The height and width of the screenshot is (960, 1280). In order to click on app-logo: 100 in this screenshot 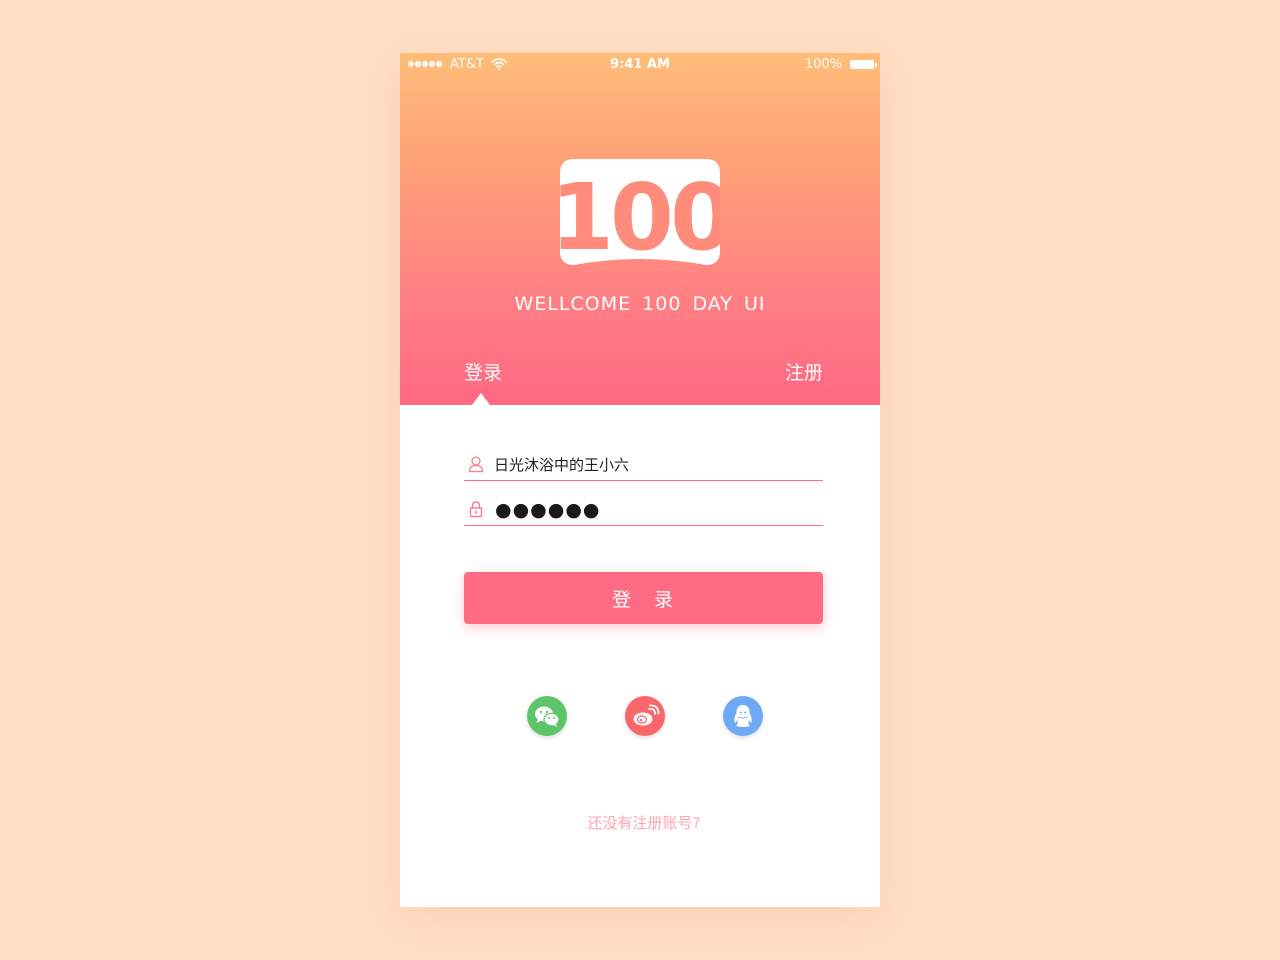, I will do `click(640, 212)`.